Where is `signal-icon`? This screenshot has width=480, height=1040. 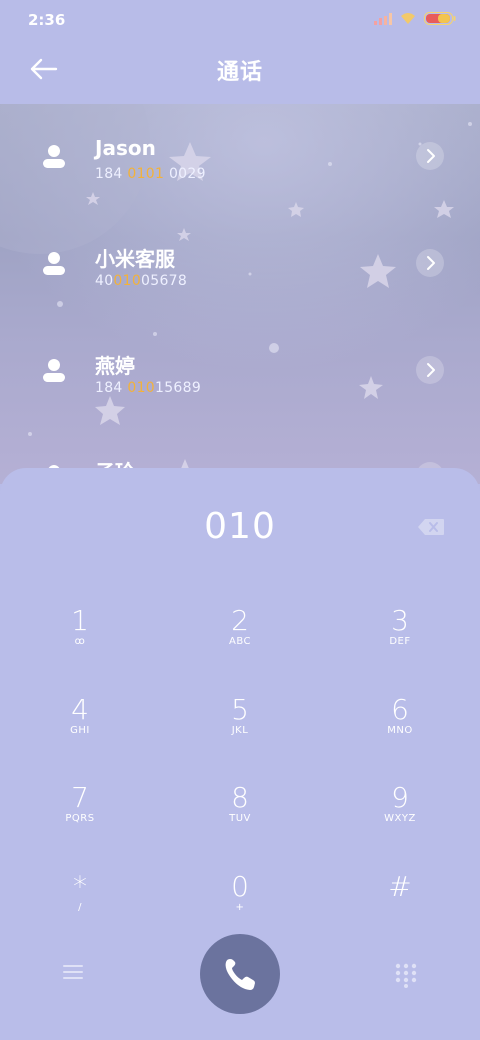 signal-icon is located at coordinates (383, 18).